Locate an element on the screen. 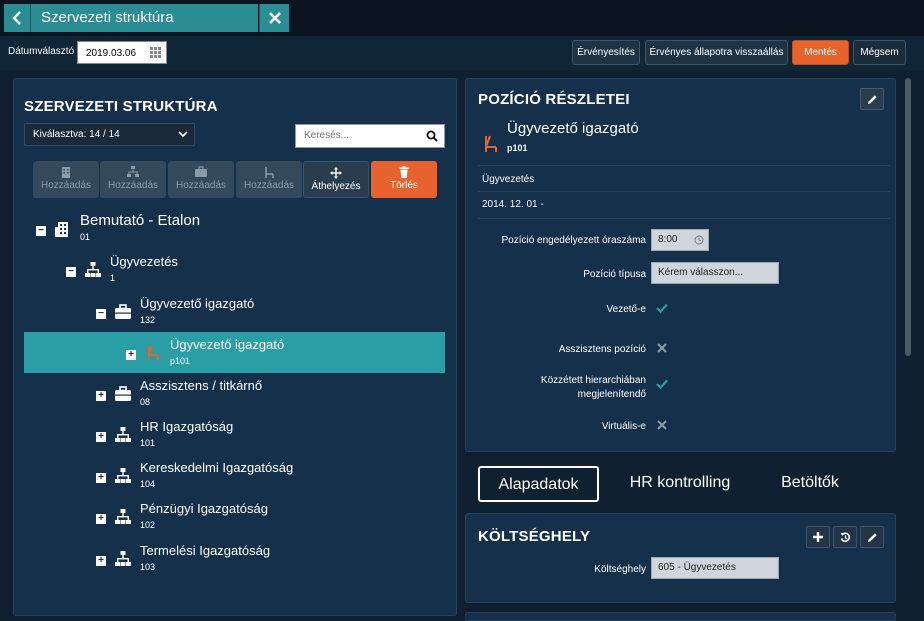  edit-cost-center-button is located at coordinates (872, 537).